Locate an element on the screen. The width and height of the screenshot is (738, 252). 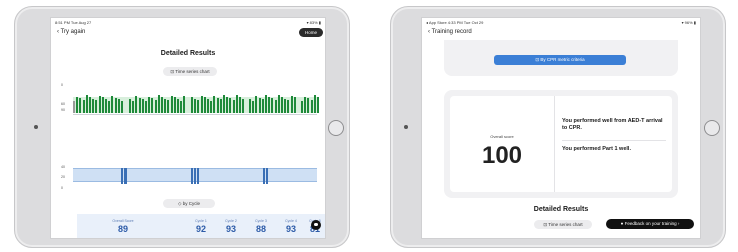
cycle-cell-2: Cycle 2 93 is located at coordinates (231, 226).